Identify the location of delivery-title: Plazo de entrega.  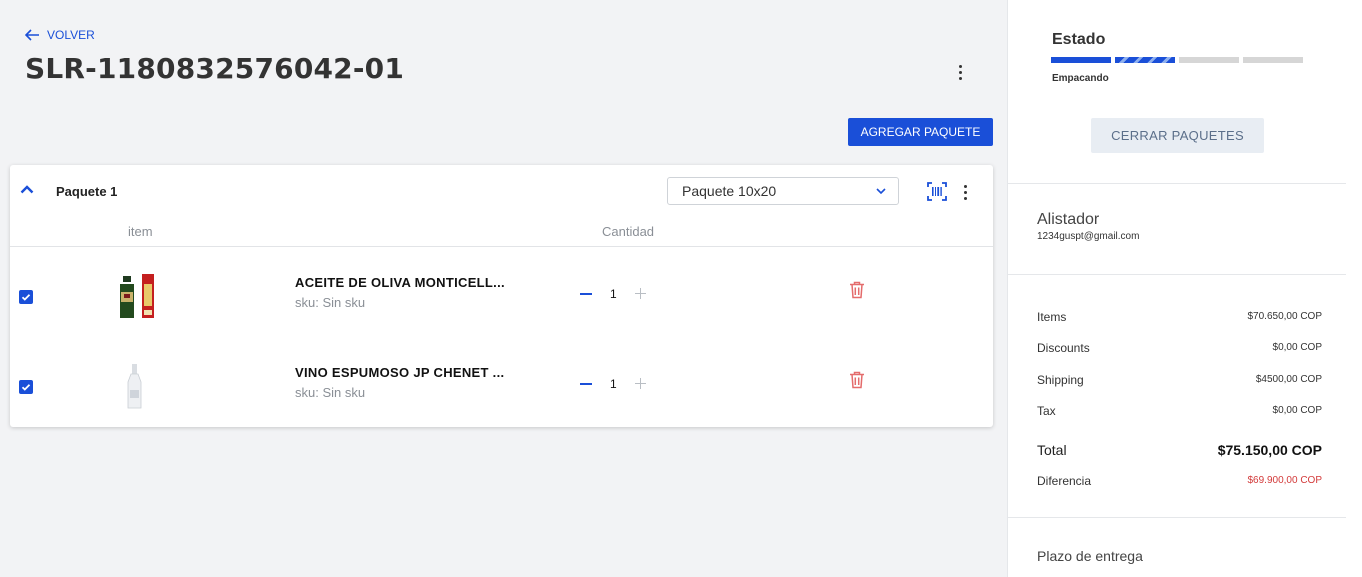
(1090, 556).